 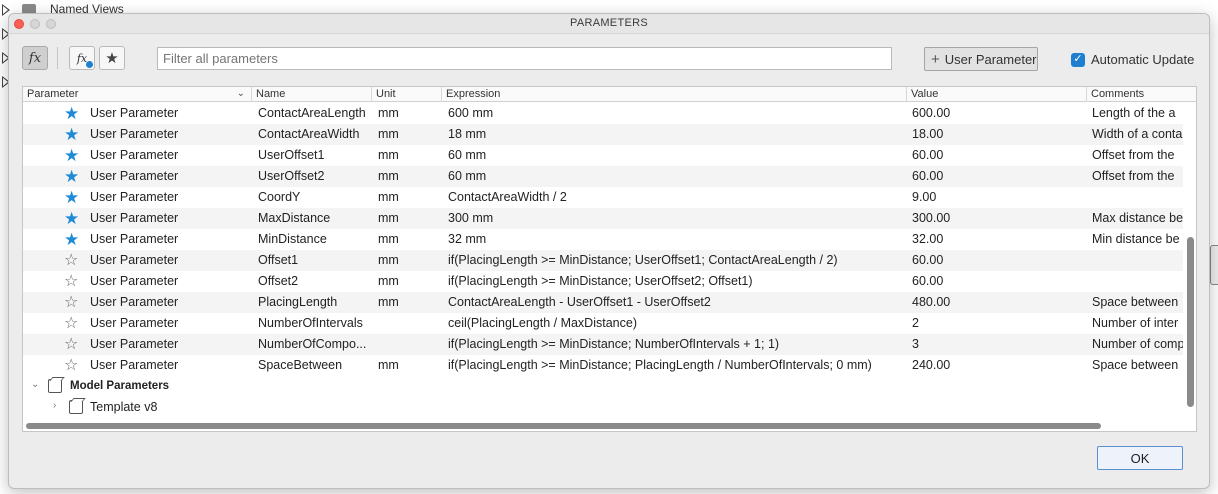 What do you see at coordinates (678, 113) in the screenshot?
I see `expression-cell: 600 mm` at bounding box center [678, 113].